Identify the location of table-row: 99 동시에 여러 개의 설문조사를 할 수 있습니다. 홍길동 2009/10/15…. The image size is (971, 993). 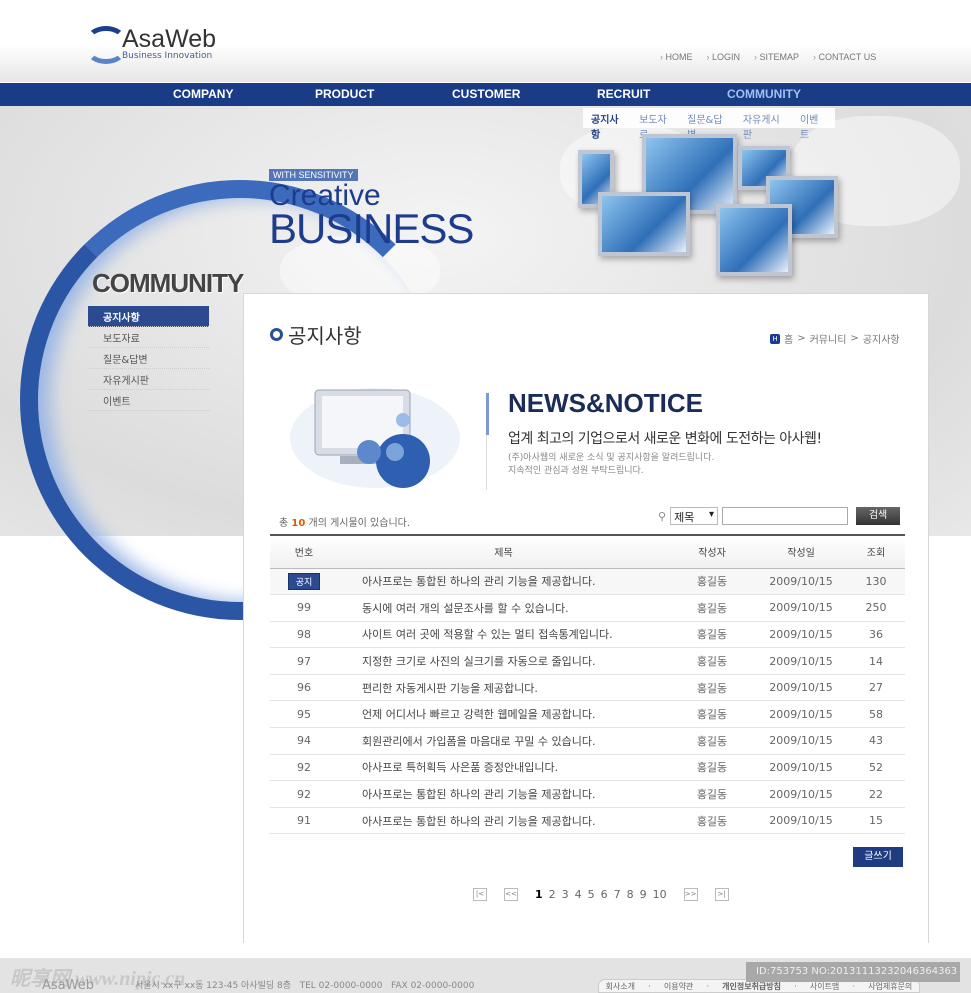
(587, 608).